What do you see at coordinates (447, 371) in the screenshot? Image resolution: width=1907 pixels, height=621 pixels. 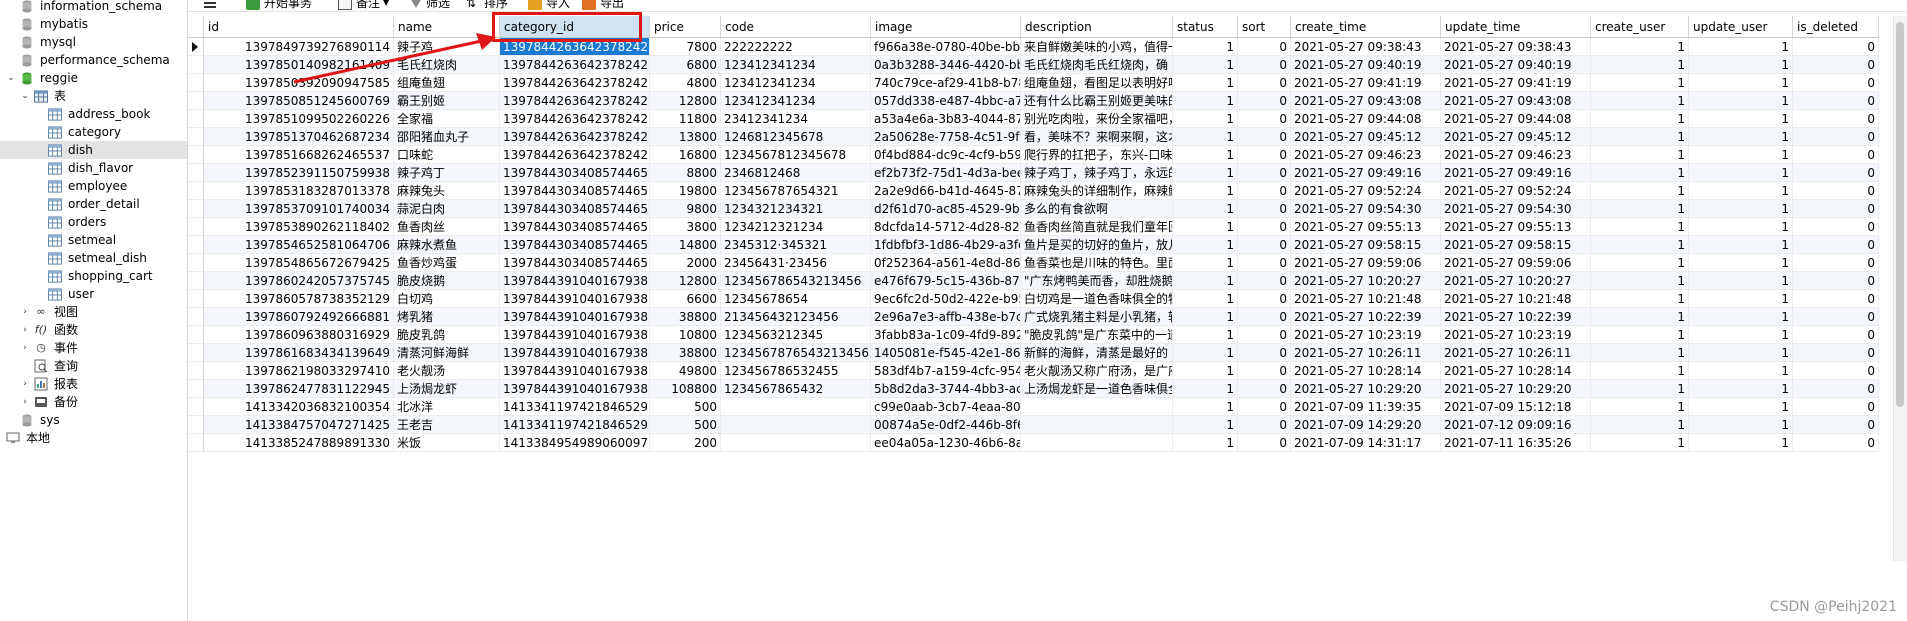 I see `cell-name: 老火靓汤` at bounding box center [447, 371].